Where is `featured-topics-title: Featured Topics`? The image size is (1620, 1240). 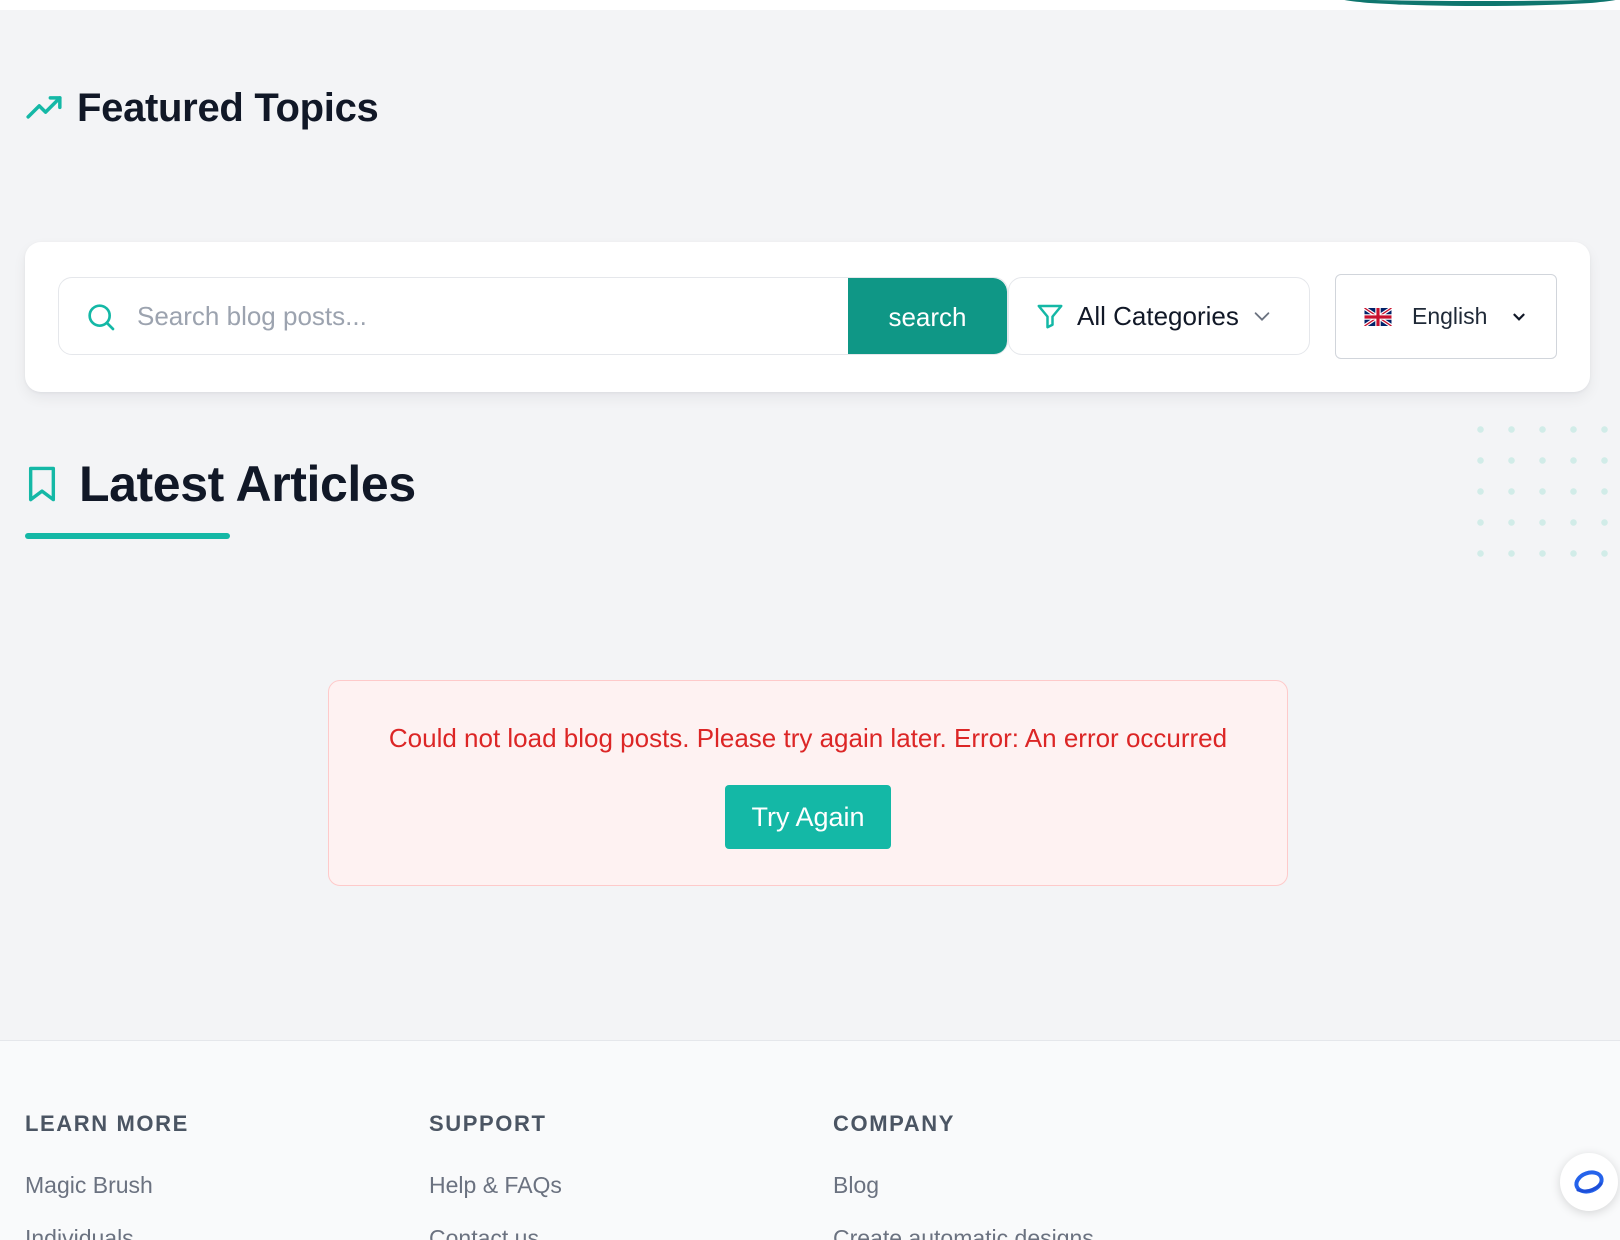
featured-topics-title: Featured Topics is located at coordinates (228, 108).